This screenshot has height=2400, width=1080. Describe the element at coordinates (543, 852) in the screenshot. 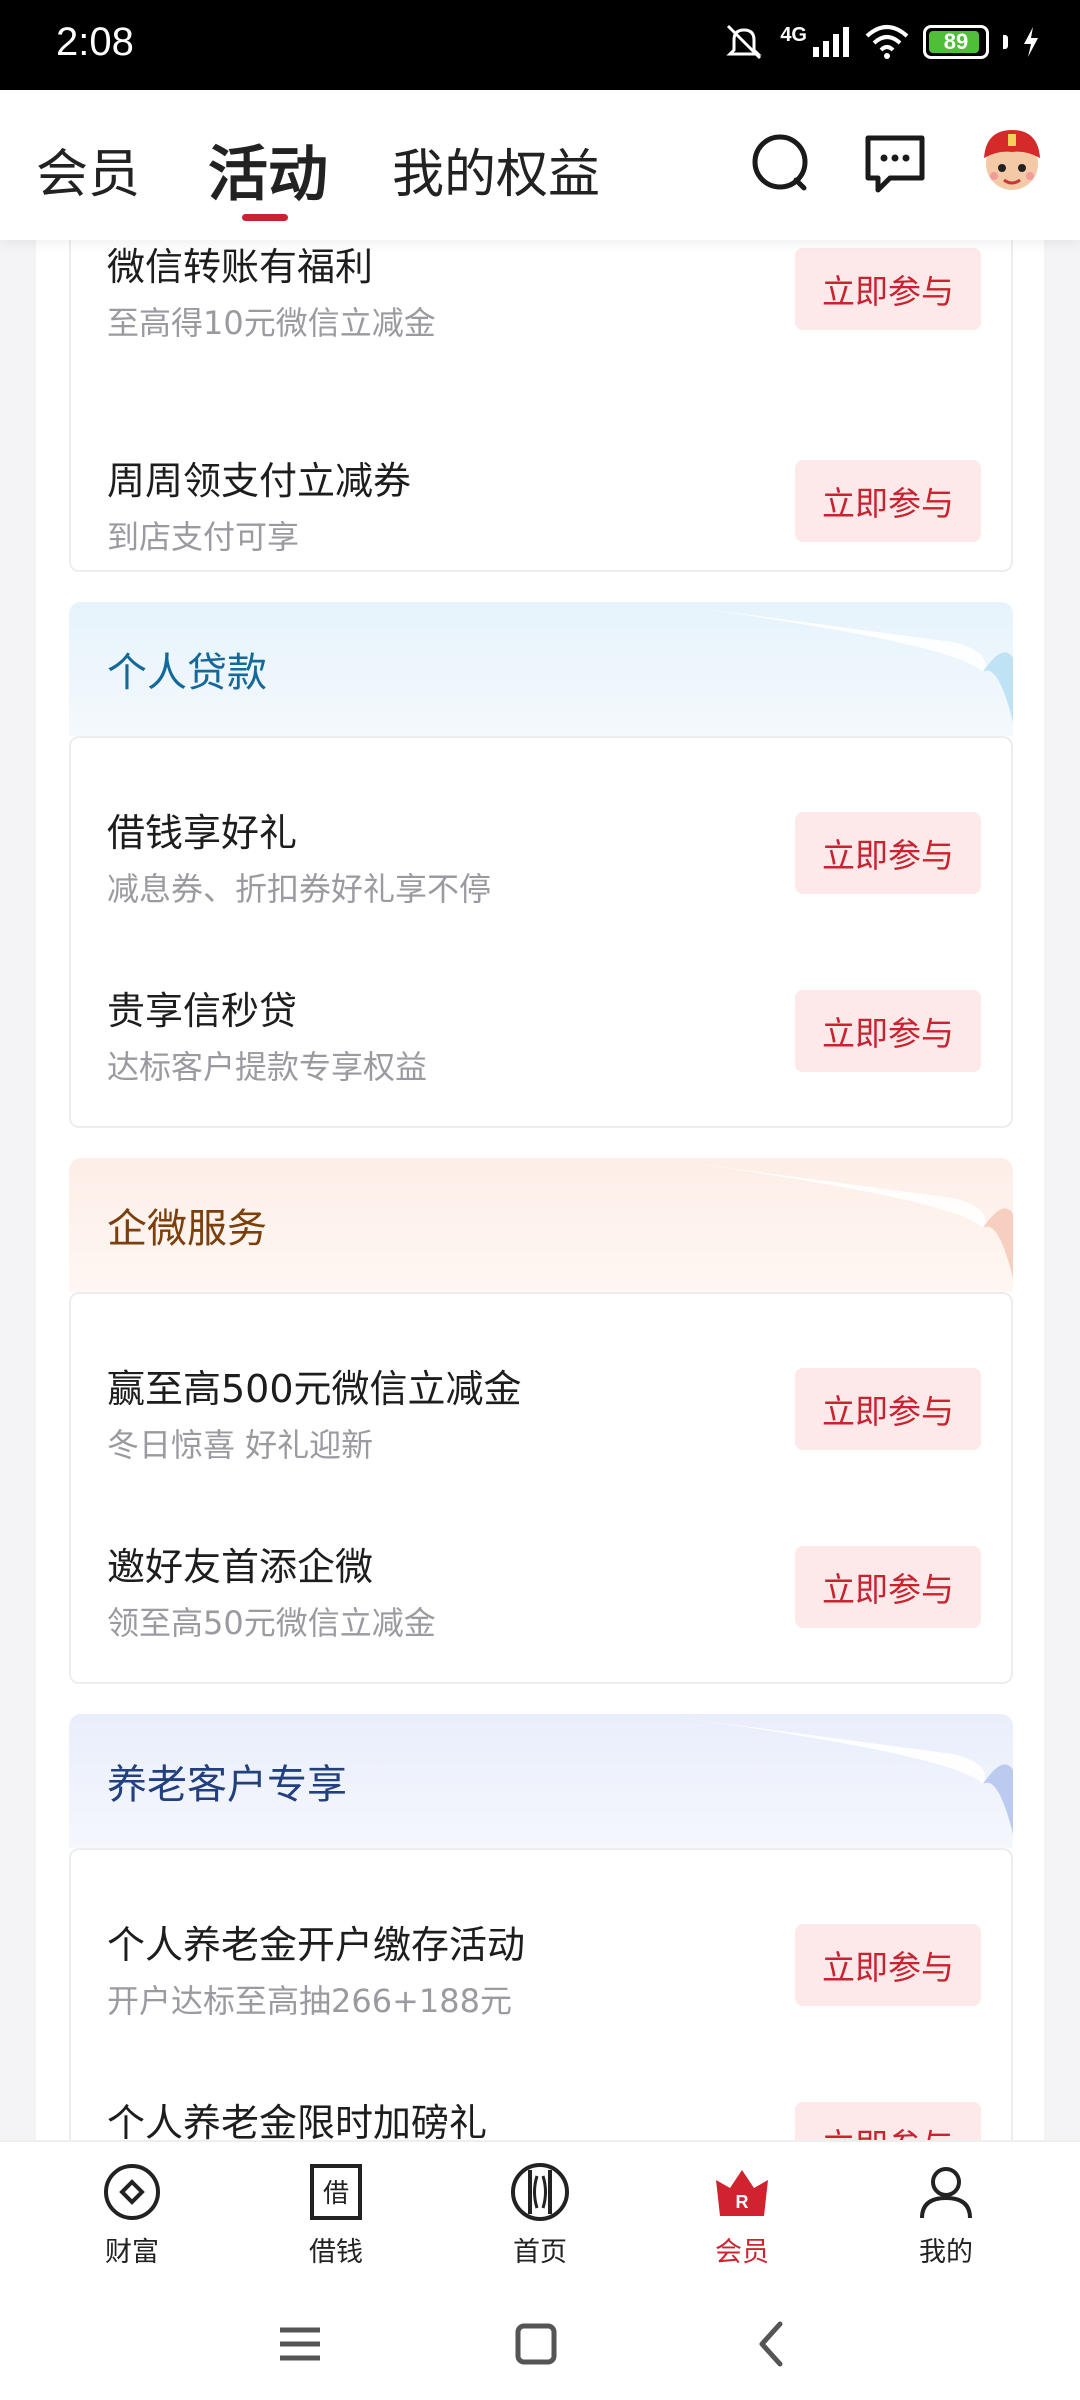

I see `list-item: 借钱享好礼 减息券、折扣券好礼享不停 立即参与` at that location.